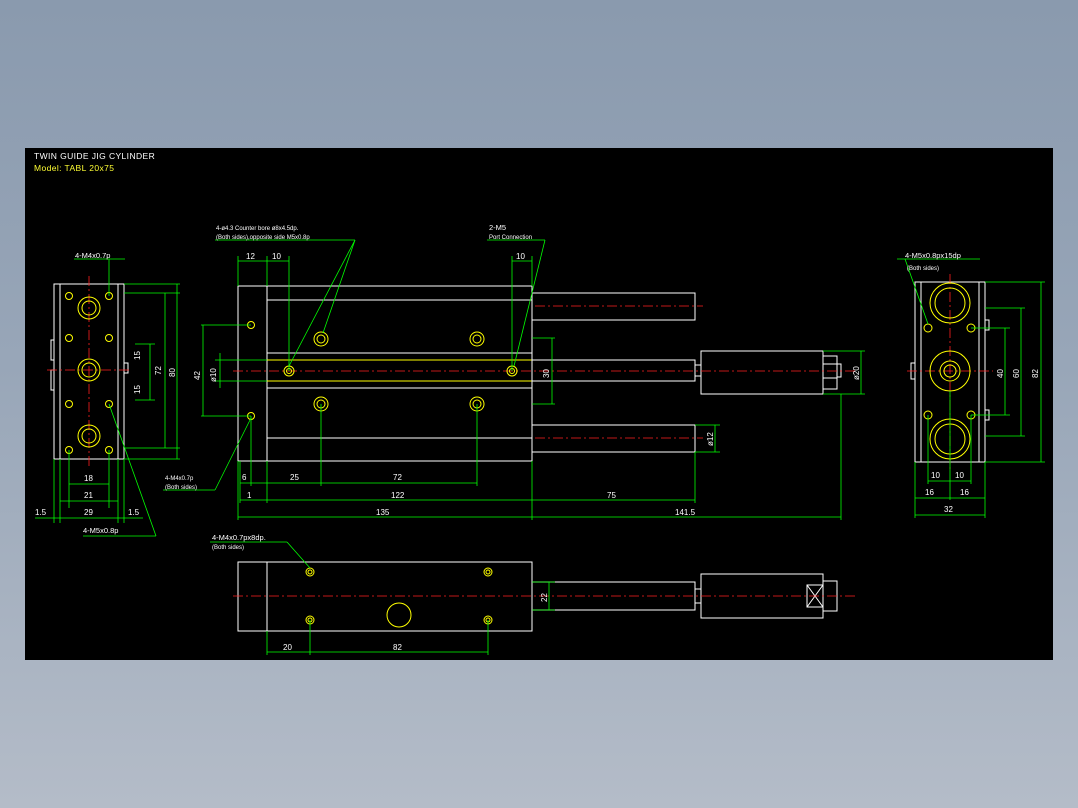 This screenshot has width=1078, height=808. I want to click on dim-10a: 10, so click(276, 256).